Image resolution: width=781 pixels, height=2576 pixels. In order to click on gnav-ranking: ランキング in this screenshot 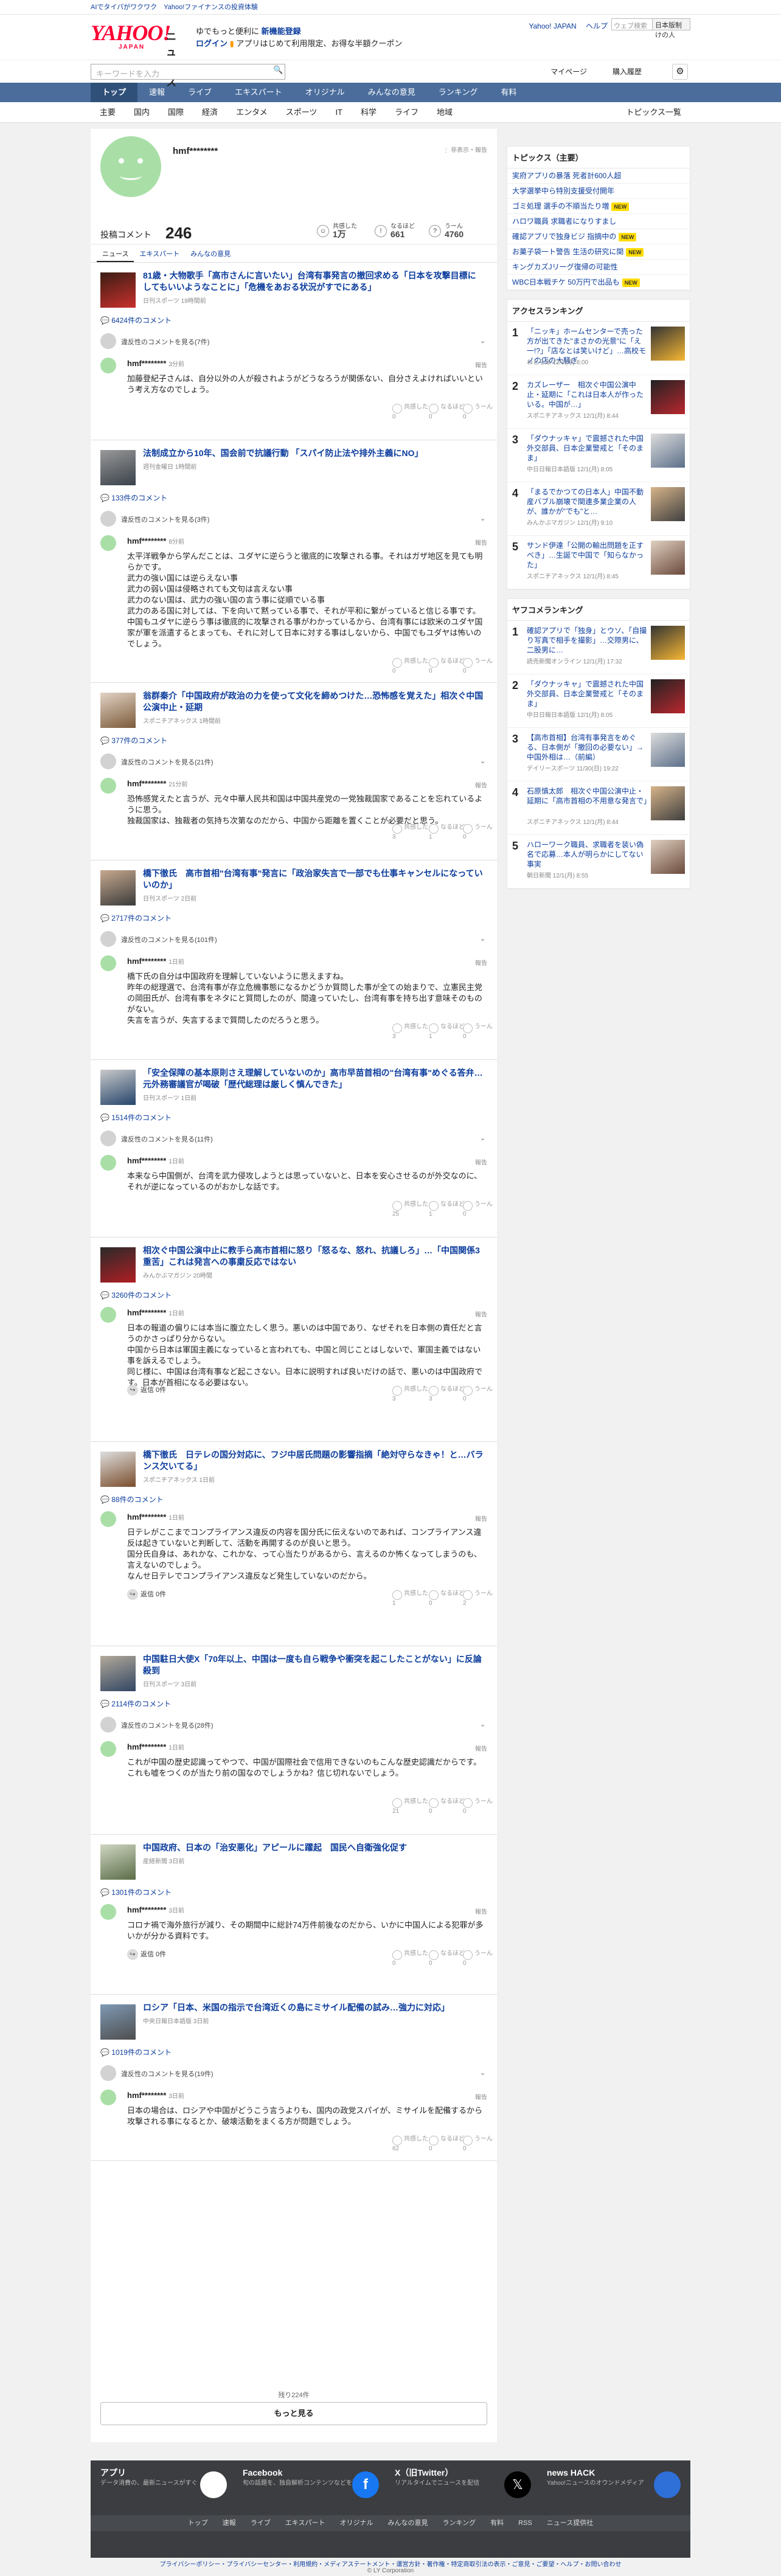, I will do `click(459, 92)`.